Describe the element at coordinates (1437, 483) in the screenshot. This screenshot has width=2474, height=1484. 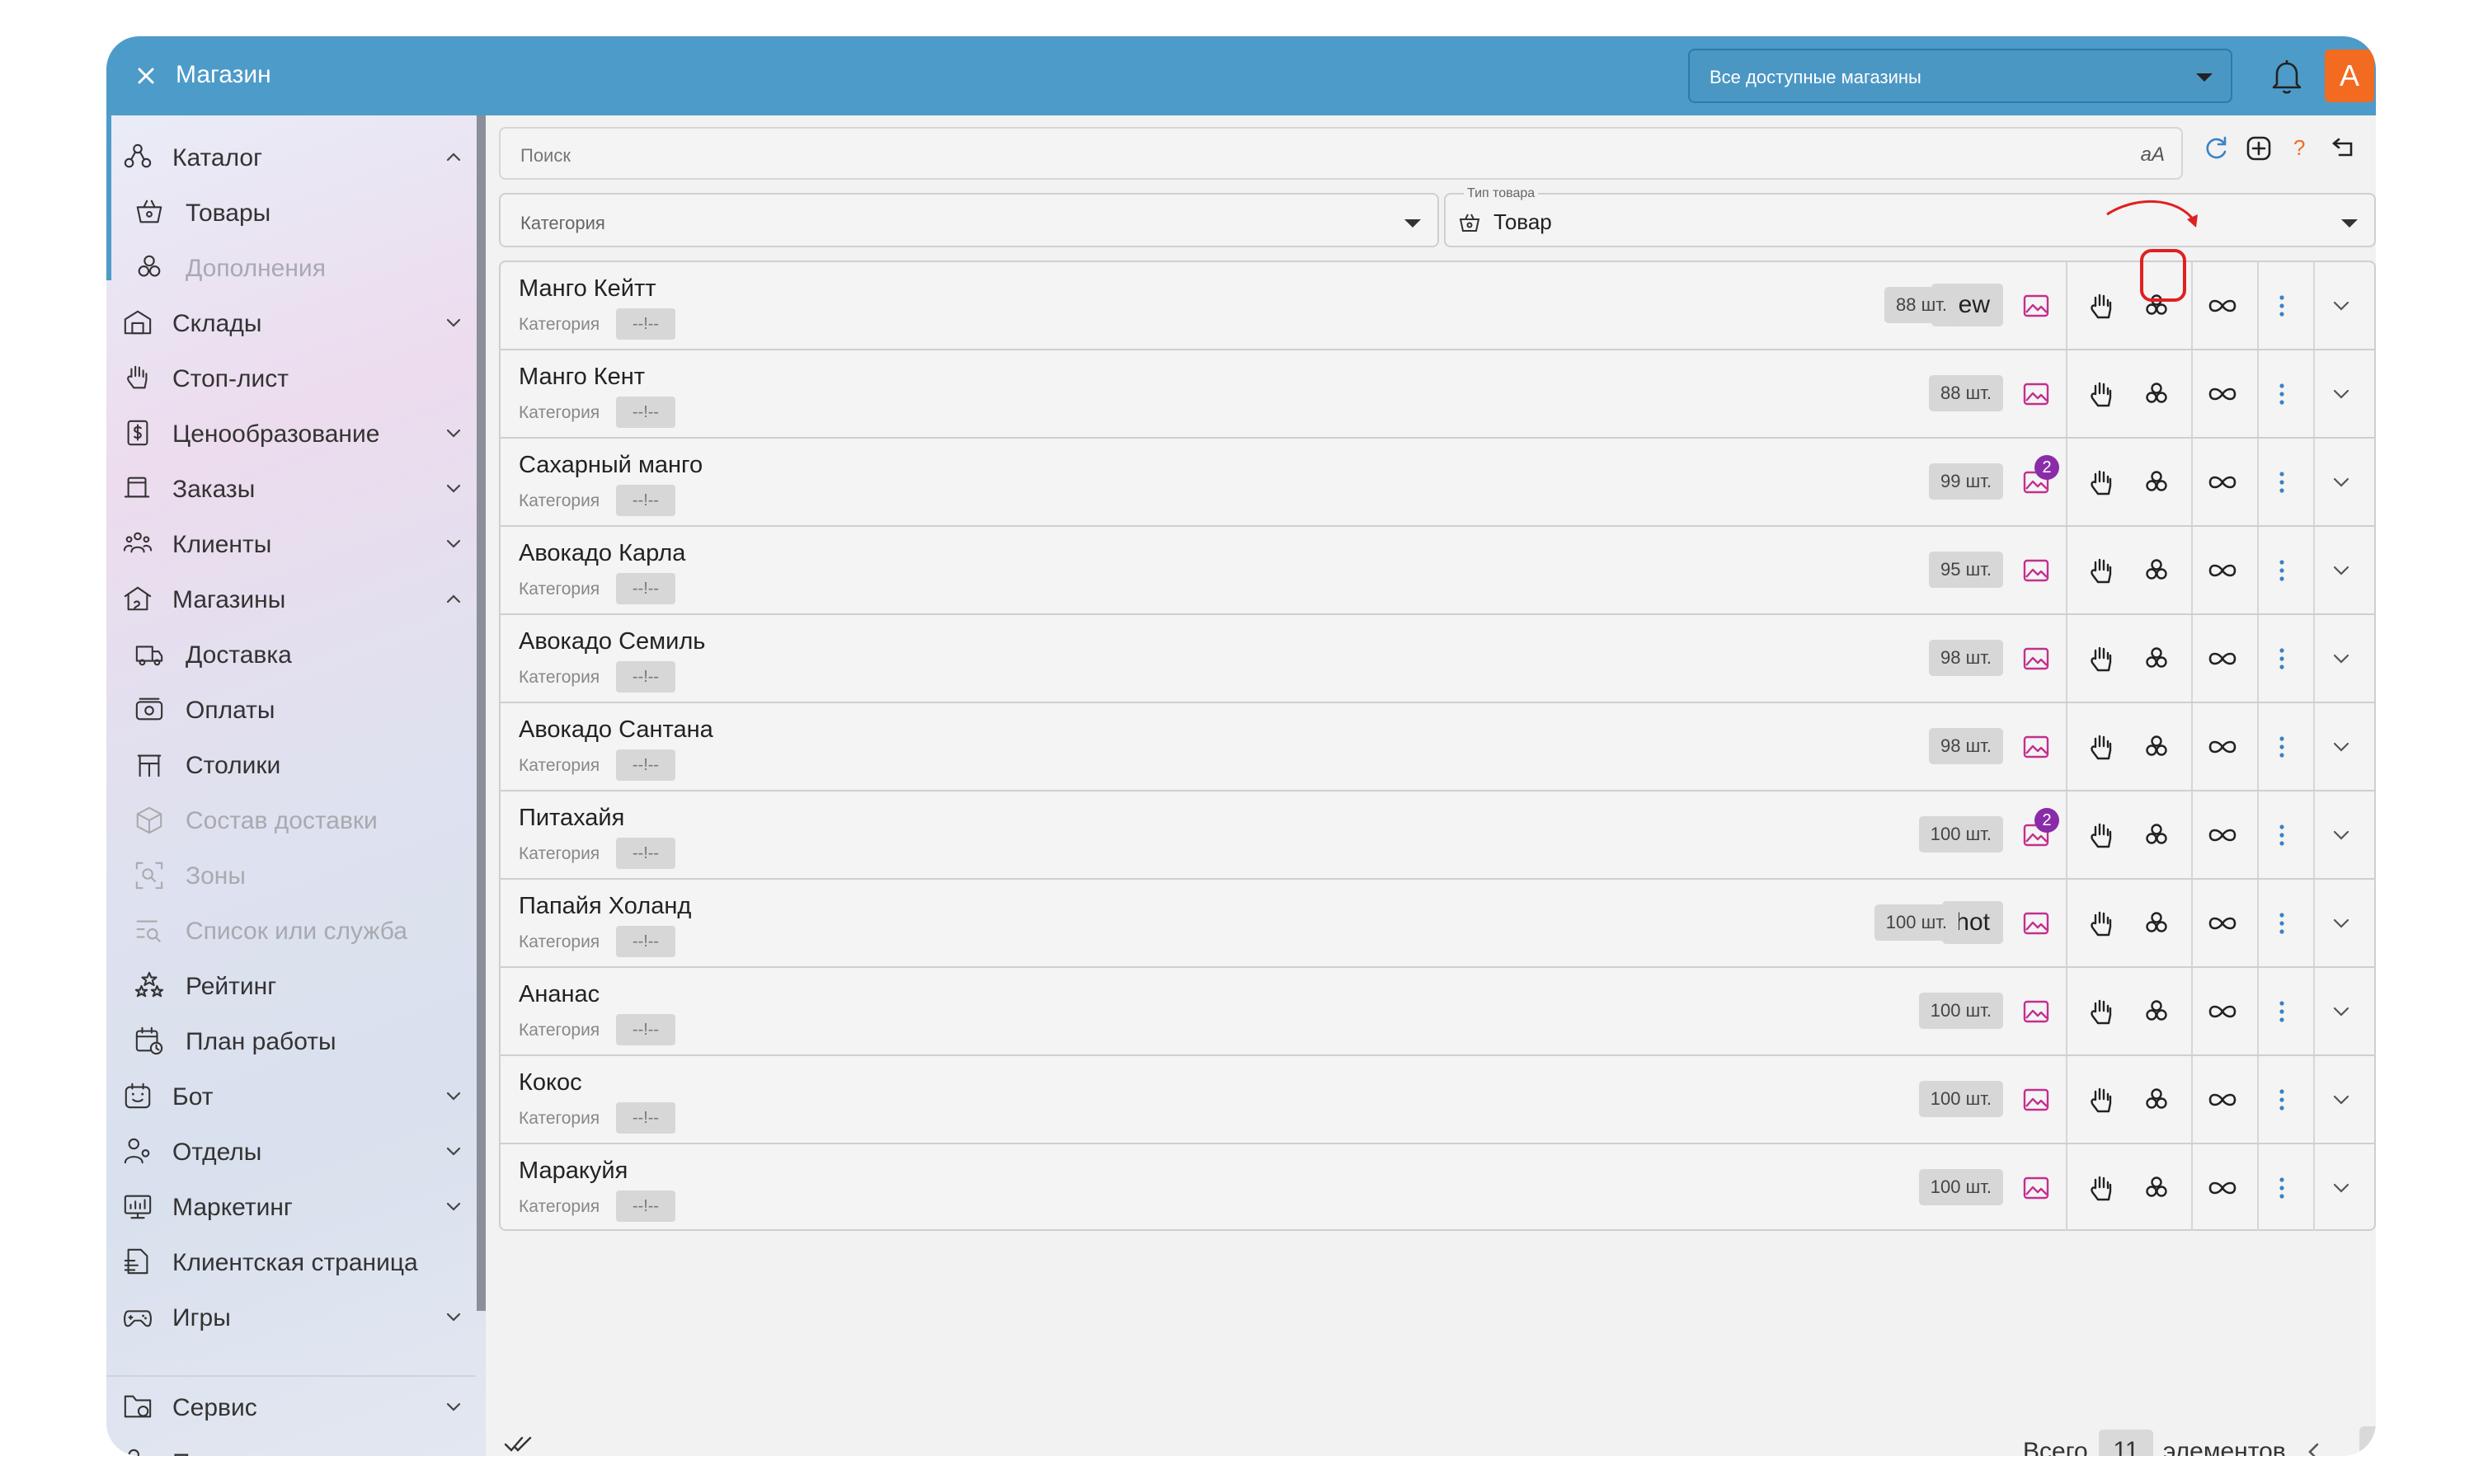
I see `product-row: Сахарный манго Категория --!-- 99 шт. 2` at that location.